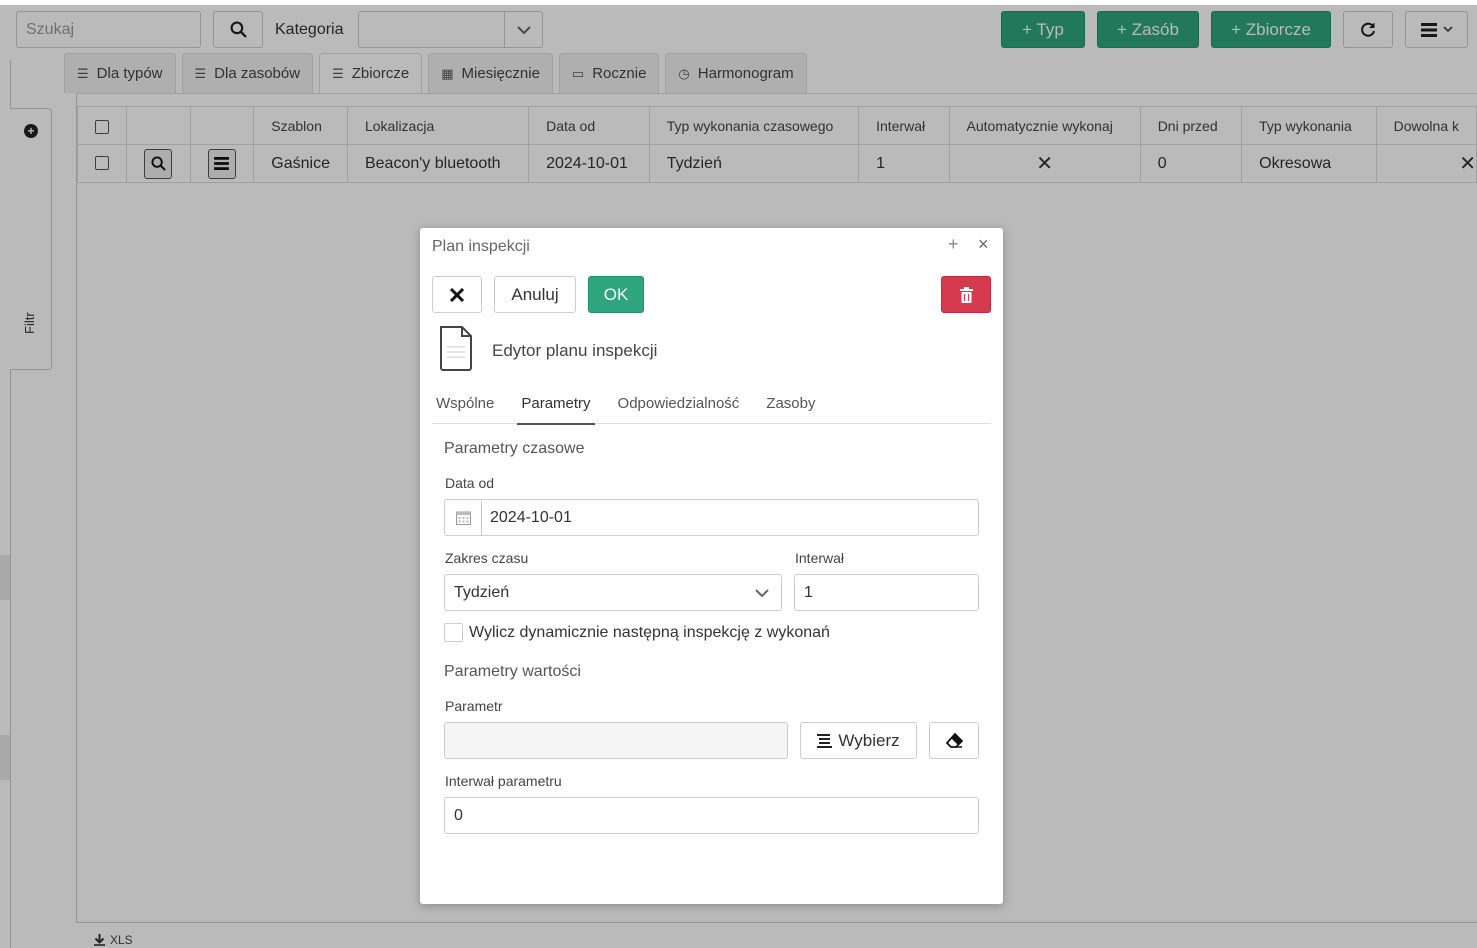 The height and width of the screenshot is (948, 1477). I want to click on param-interval-input: 0, so click(711, 815).